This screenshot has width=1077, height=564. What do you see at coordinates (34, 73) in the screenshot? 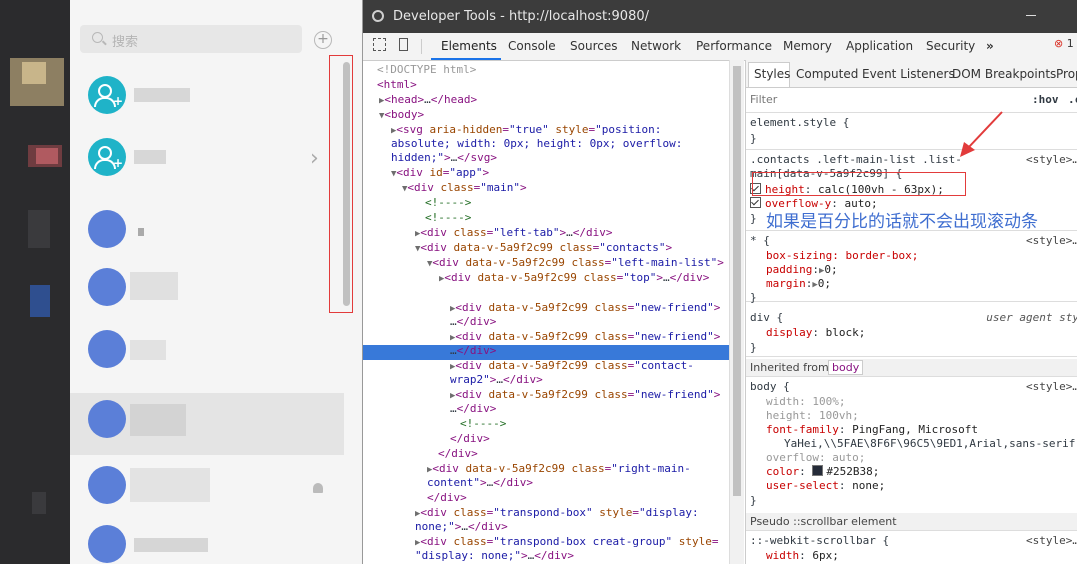
I see `avatar-pixel` at bounding box center [34, 73].